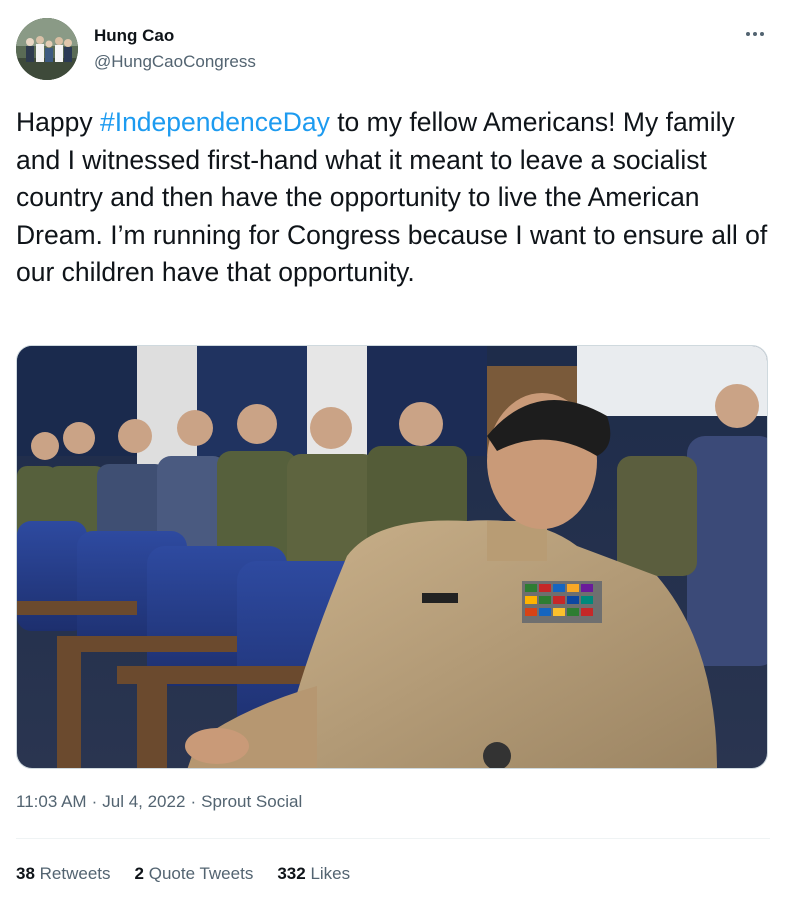  What do you see at coordinates (51, 801) in the screenshot?
I see `tweet-time: 11:03 AM` at bounding box center [51, 801].